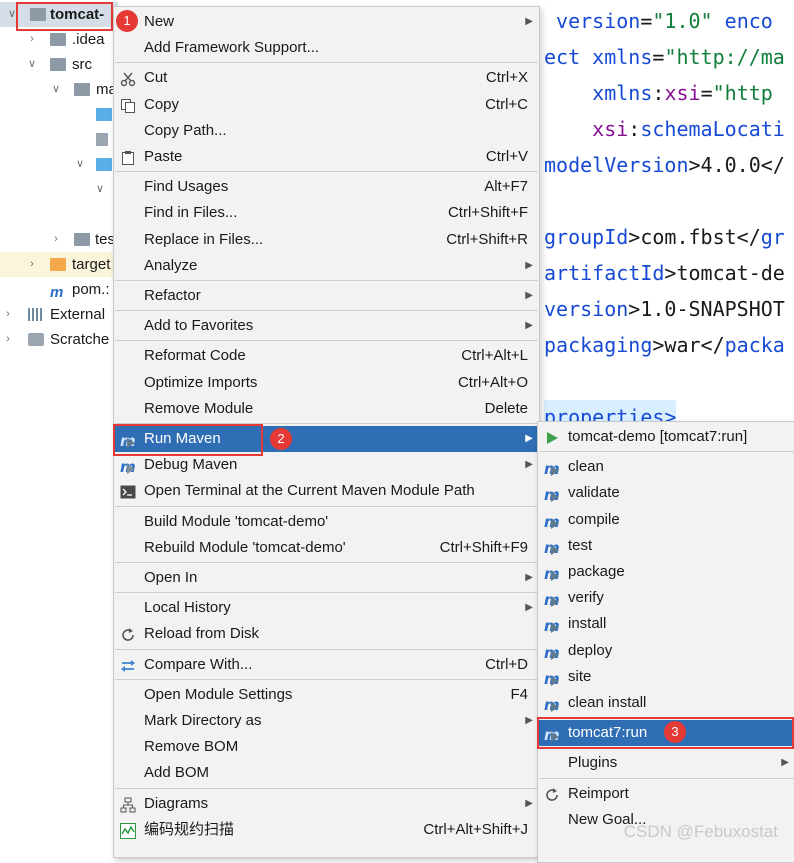 Image resolution: width=794 pixels, height=863 pixels. What do you see at coordinates (326, 665) in the screenshot?
I see `menu-item-compare-with: Compare With... Ctrl+D` at bounding box center [326, 665].